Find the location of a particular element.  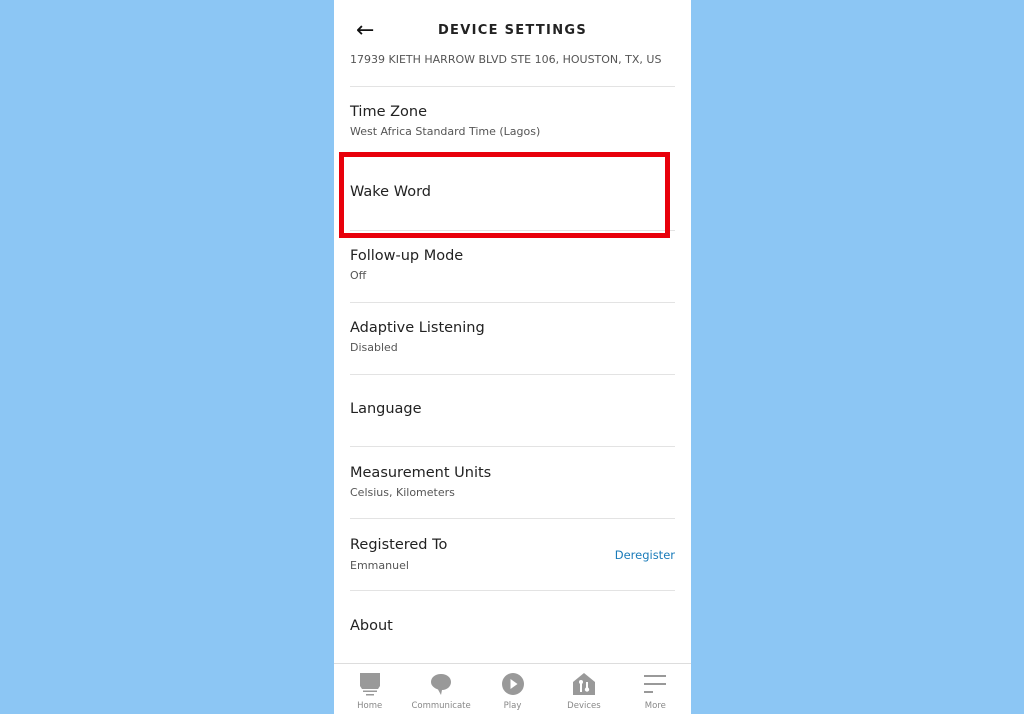

row-subtitle: Emmanuel is located at coordinates (379, 565).